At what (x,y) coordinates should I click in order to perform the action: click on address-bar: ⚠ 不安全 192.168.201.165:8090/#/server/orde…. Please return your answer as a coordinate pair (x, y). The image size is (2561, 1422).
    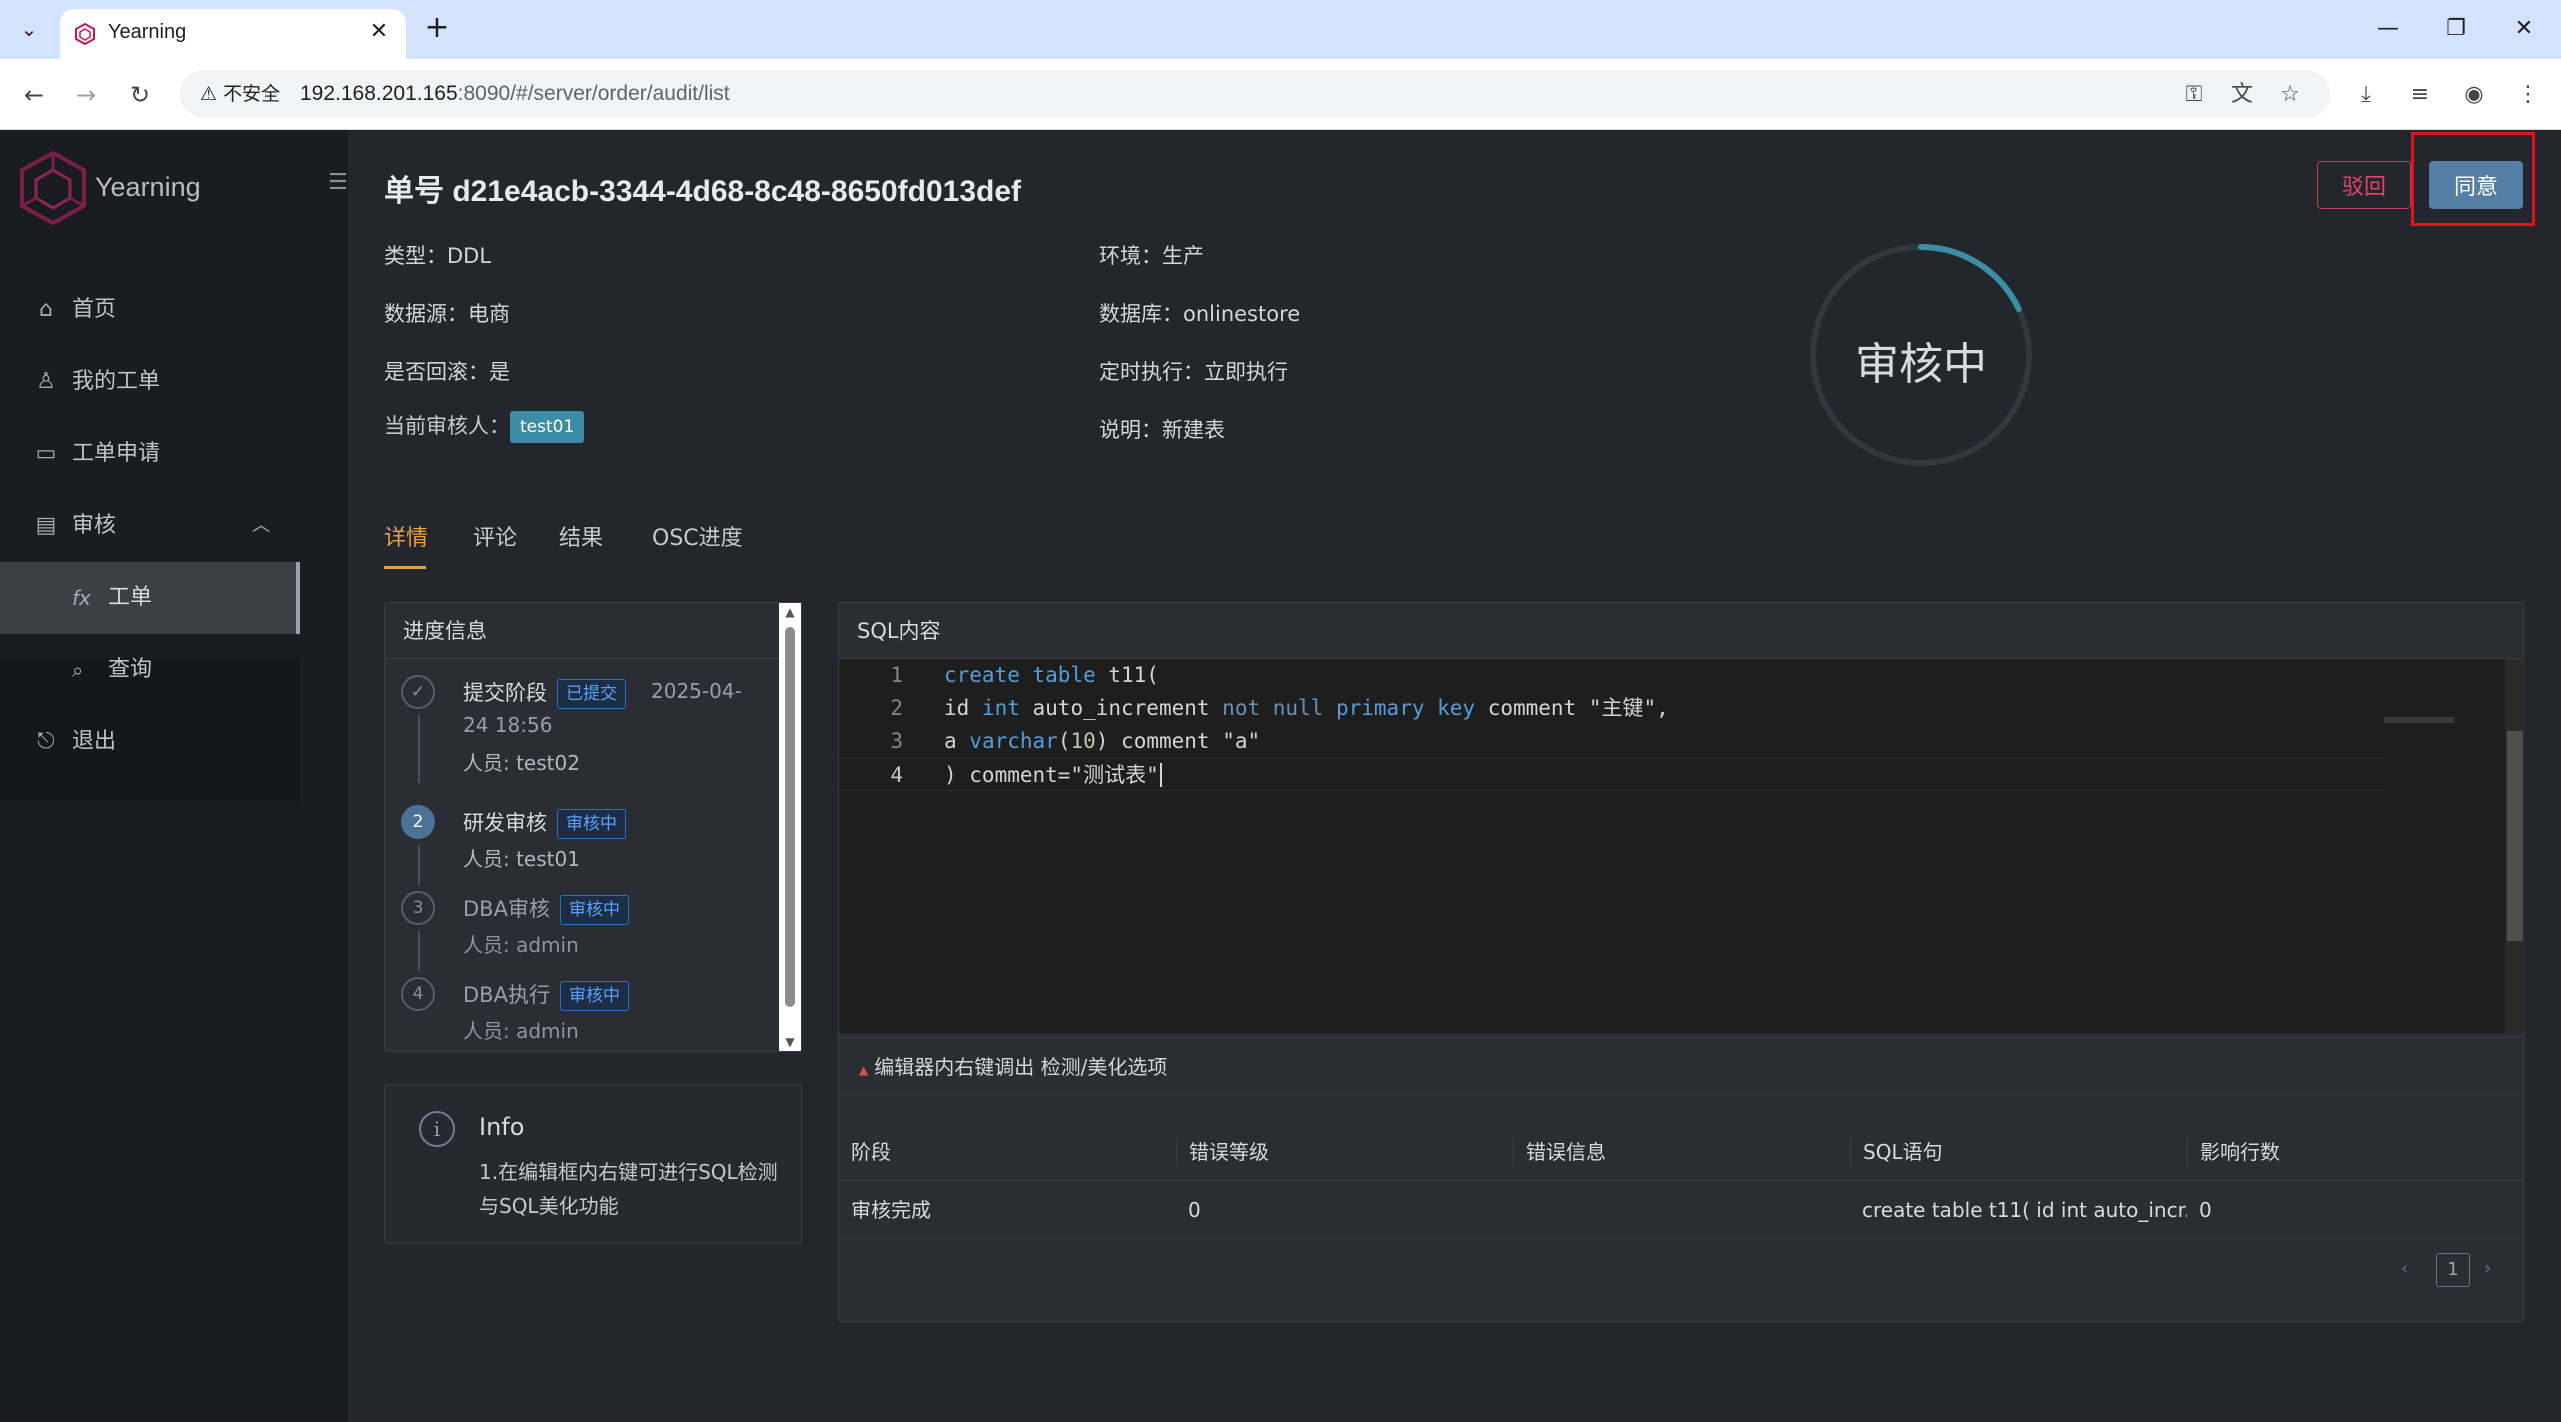
    Looking at the image, I should click on (1255, 94).